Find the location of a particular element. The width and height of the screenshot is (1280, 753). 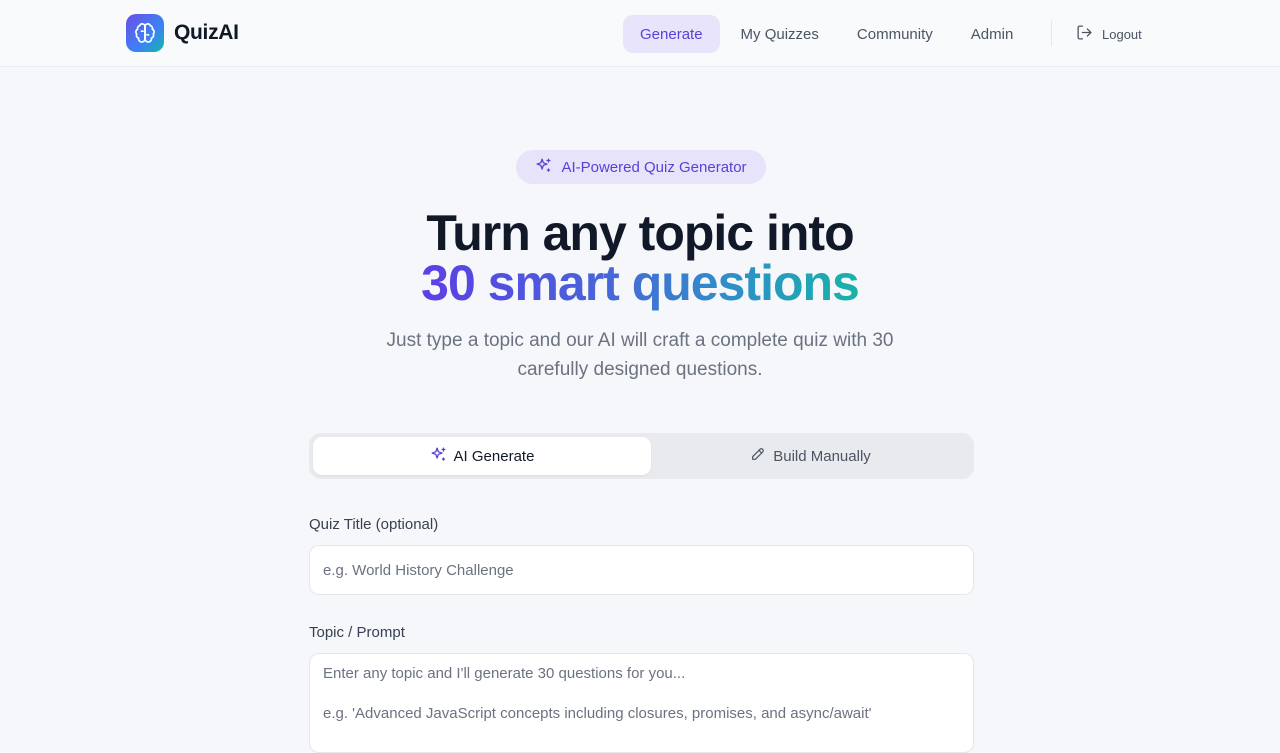

topic-prompt-label: Topic / Prompt is located at coordinates (357, 632).